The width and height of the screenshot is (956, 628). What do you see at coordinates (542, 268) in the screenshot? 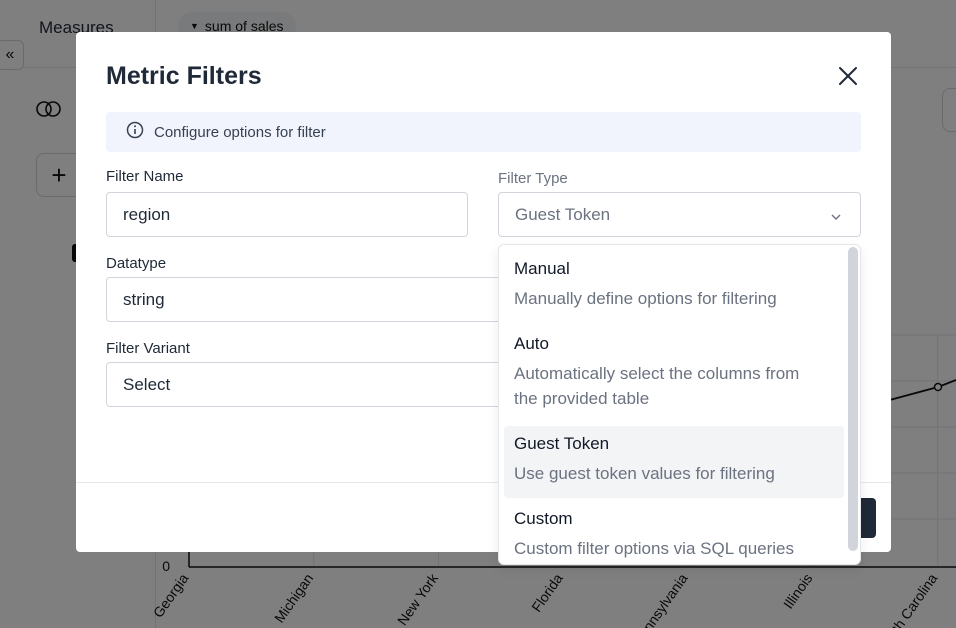
I see `option-title: Manual` at bounding box center [542, 268].